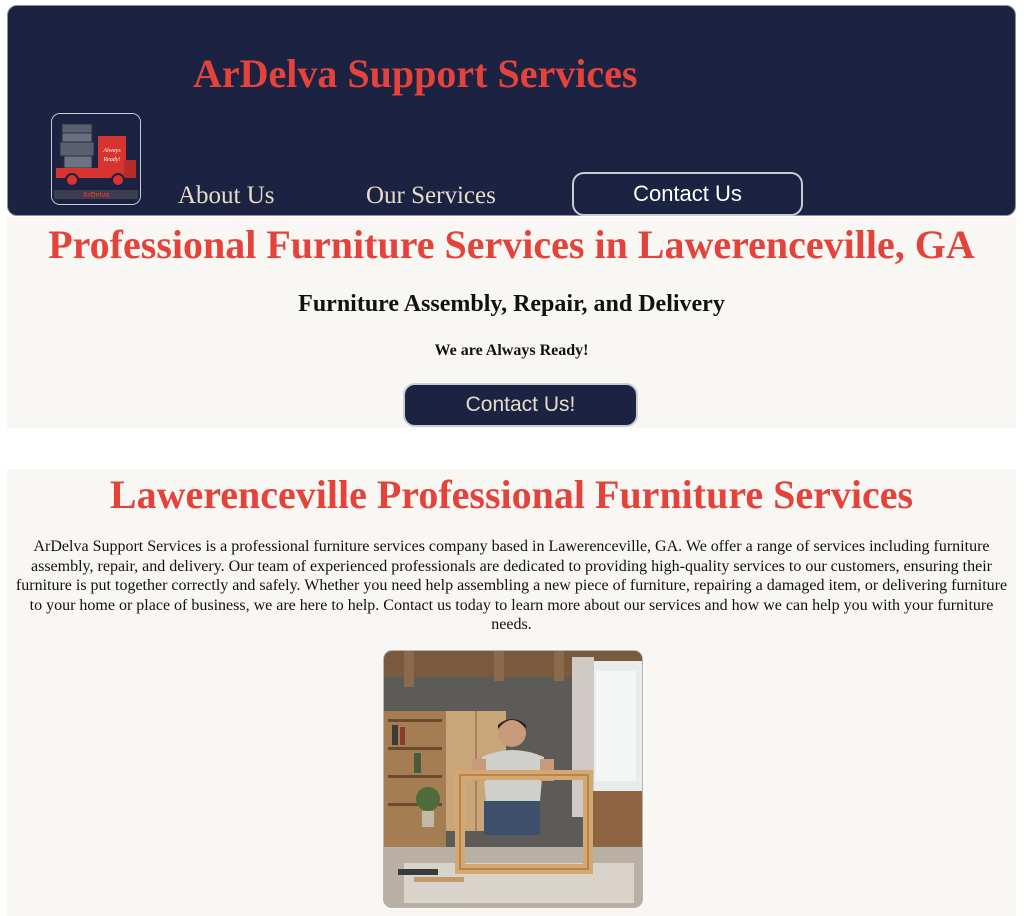  I want to click on photo-illustration, so click(513, 779).